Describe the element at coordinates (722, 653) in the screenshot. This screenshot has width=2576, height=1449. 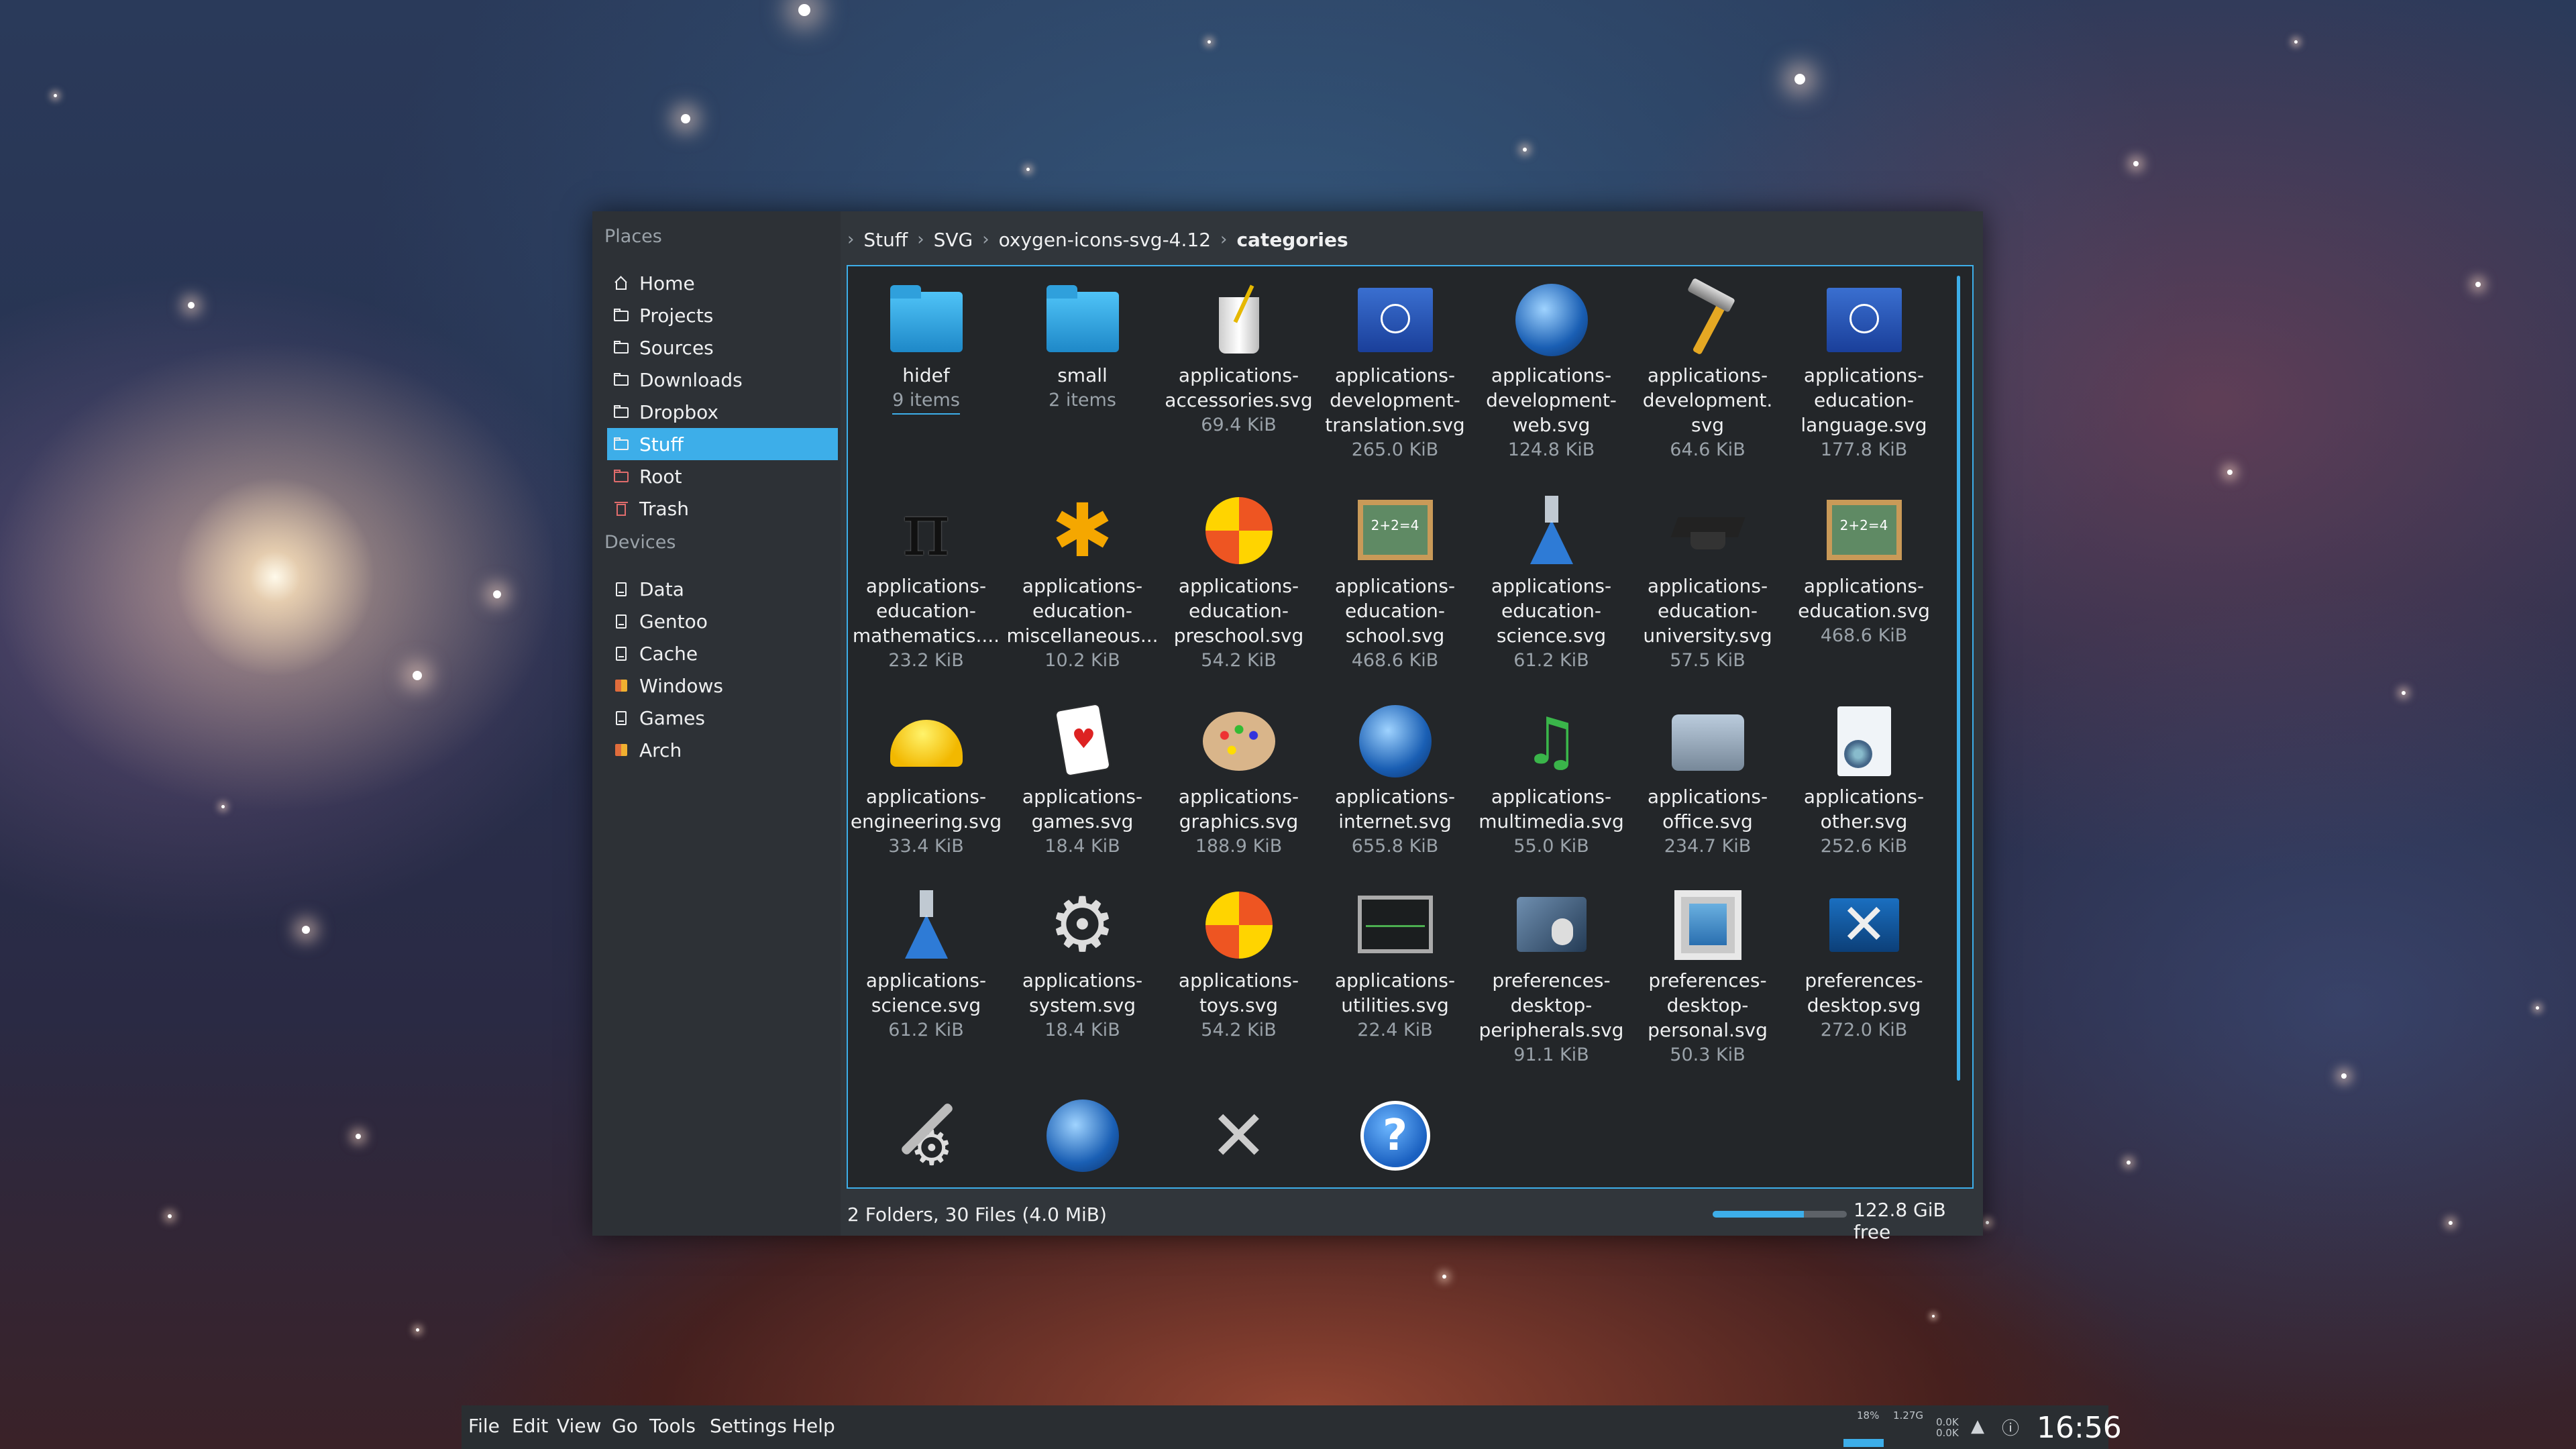
I see `device-cache: Cache` at that location.